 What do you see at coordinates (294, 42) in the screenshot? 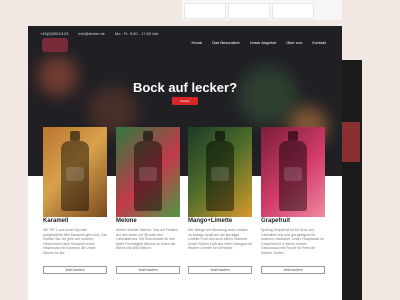
I see `nav-item-ueber-uns: Über uns` at bounding box center [294, 42].